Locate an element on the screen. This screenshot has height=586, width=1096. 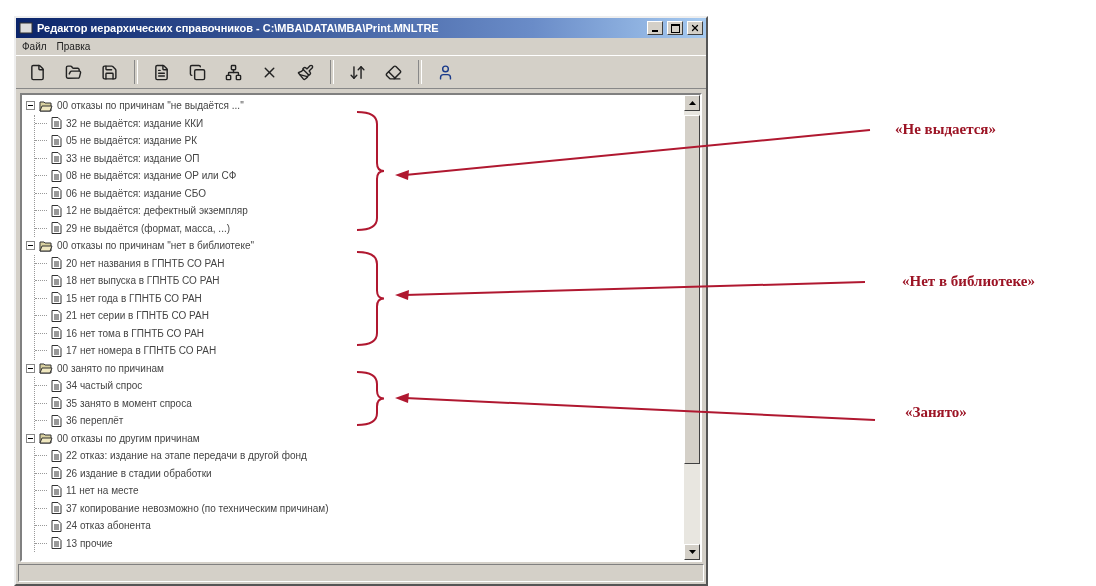
tree-item: 17 нет номера в ГПНТБ СО РАН is located at coordinates (359, 351).